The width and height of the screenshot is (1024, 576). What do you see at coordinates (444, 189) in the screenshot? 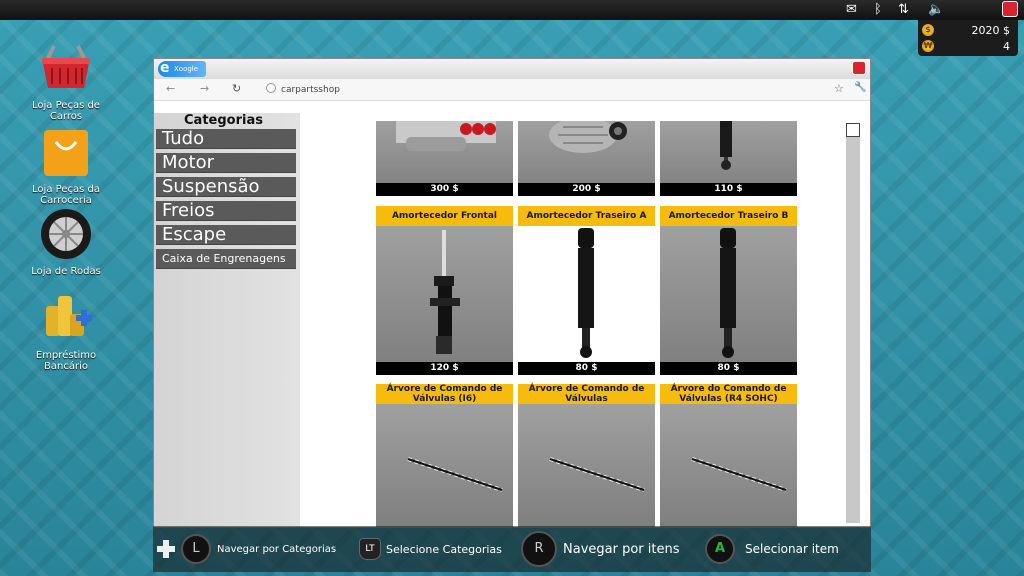
I see `product-price: 300 $` at bounding box center [444, 189].